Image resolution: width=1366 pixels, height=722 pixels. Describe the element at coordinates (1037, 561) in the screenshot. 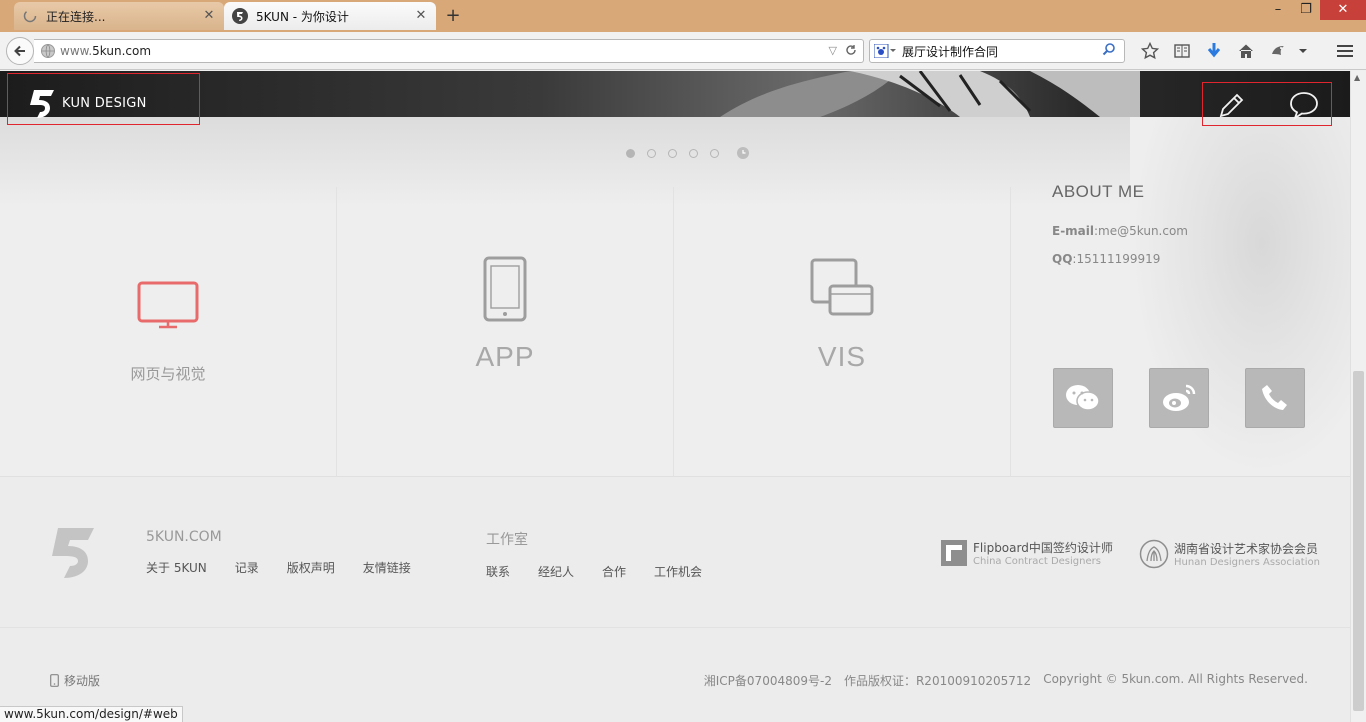

I see `partner-subtitle: China Contract Designers` at that location.